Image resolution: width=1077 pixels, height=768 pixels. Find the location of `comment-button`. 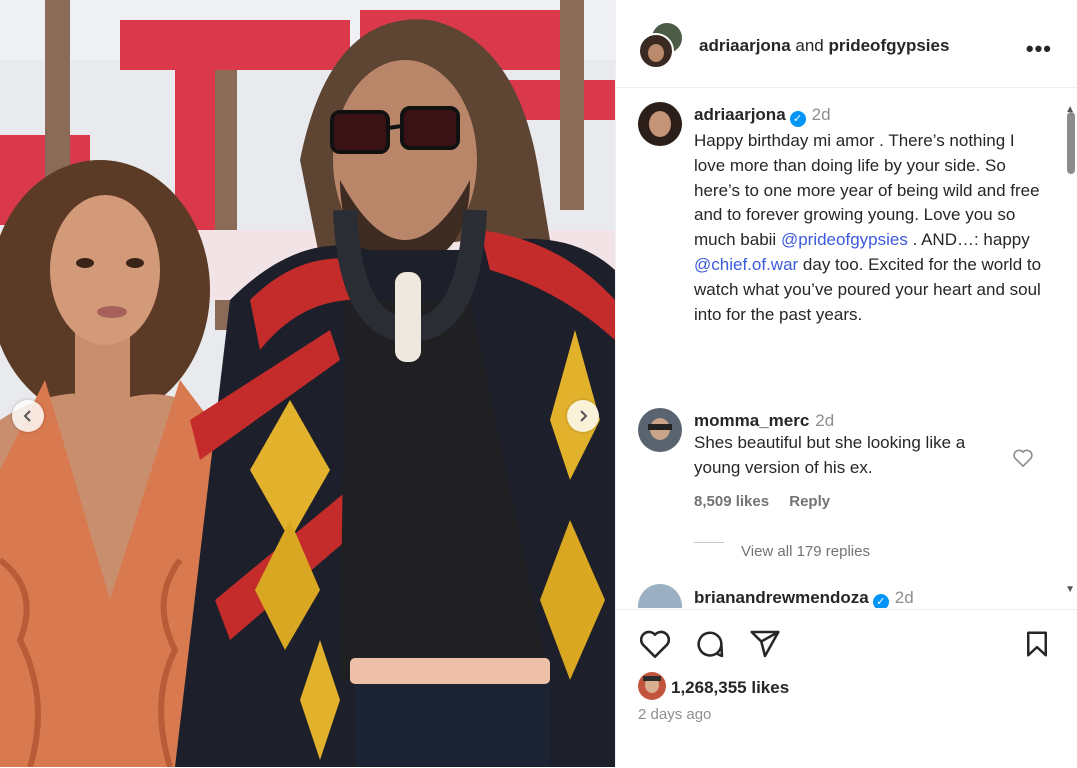

comment-button is located at coordinates (710, 646).